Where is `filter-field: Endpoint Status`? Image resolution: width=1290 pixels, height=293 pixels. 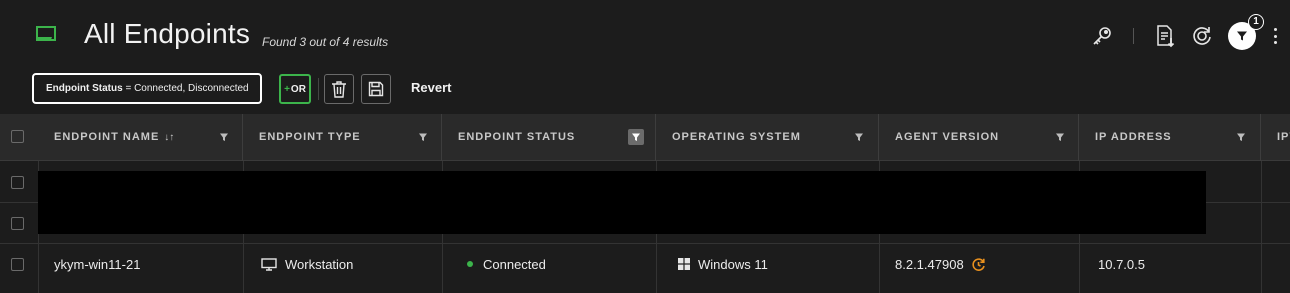 filter-field: Endpoint Status is located at coordinates (84, 88).